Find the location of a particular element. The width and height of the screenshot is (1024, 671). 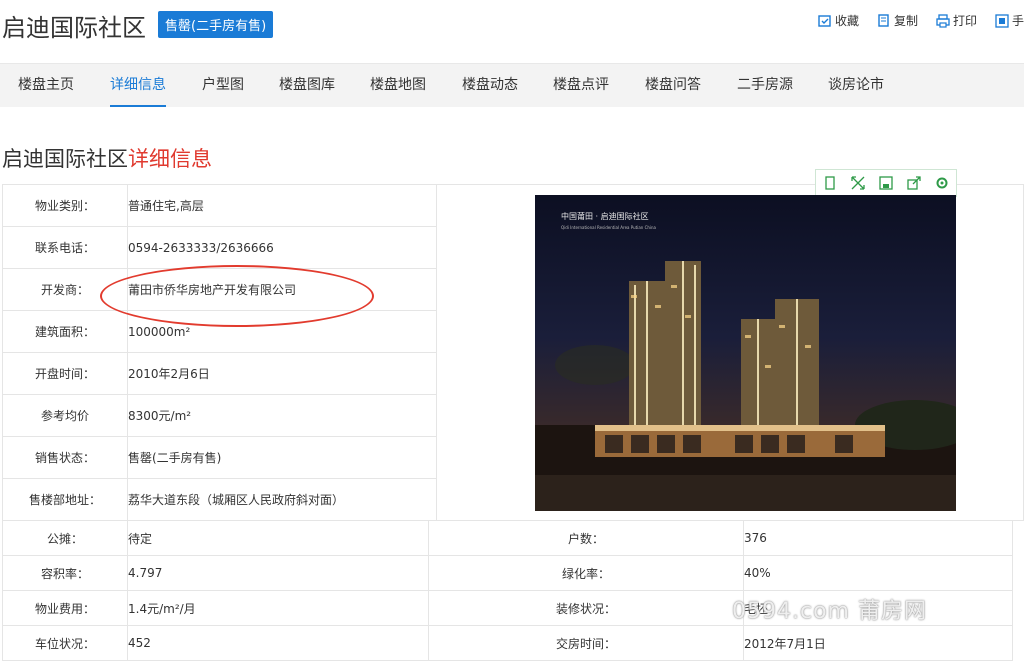

tab-gallery: 楼盘图库 is located at coordinates (307, 85).